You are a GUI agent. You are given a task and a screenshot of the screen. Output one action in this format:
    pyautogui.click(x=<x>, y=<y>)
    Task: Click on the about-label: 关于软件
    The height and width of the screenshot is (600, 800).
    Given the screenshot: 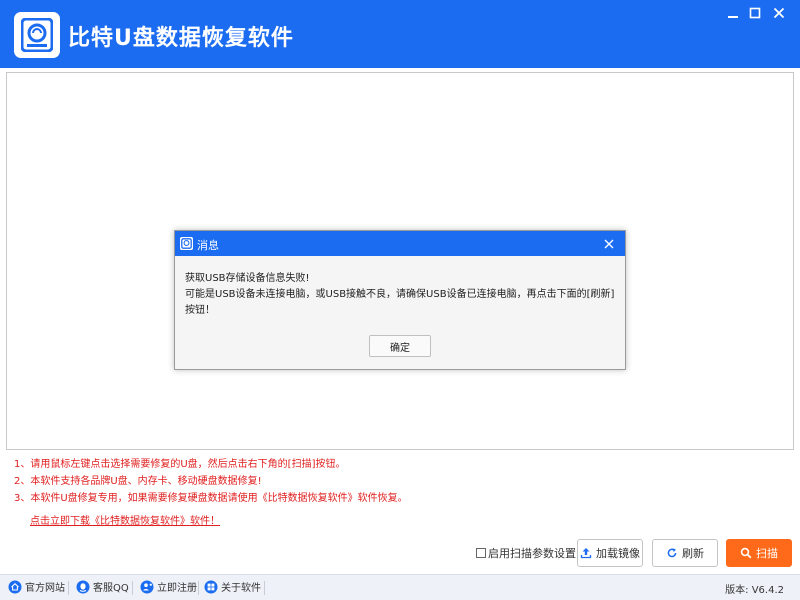 What is the action you would take?
    pyautogui.click(x=241, y=588)
    